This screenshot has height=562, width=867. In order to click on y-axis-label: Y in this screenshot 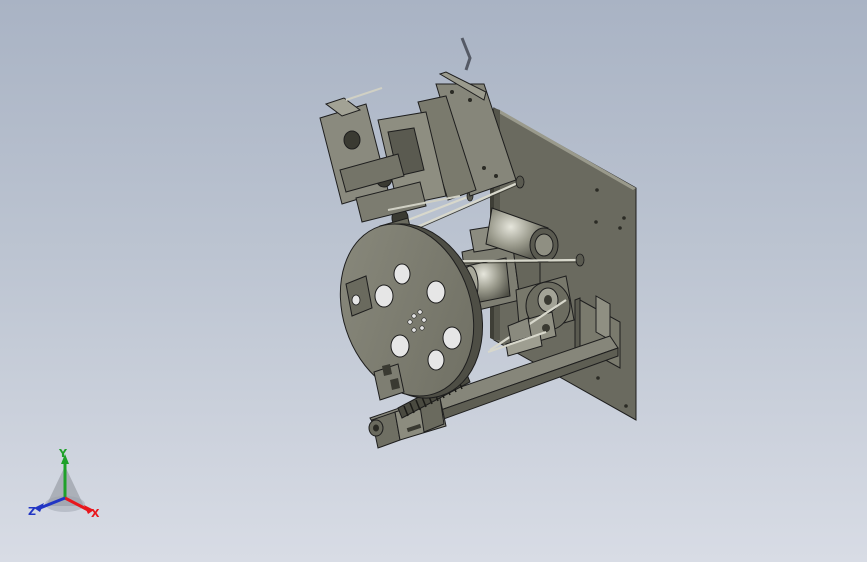, I will do `click(63, 453)`.